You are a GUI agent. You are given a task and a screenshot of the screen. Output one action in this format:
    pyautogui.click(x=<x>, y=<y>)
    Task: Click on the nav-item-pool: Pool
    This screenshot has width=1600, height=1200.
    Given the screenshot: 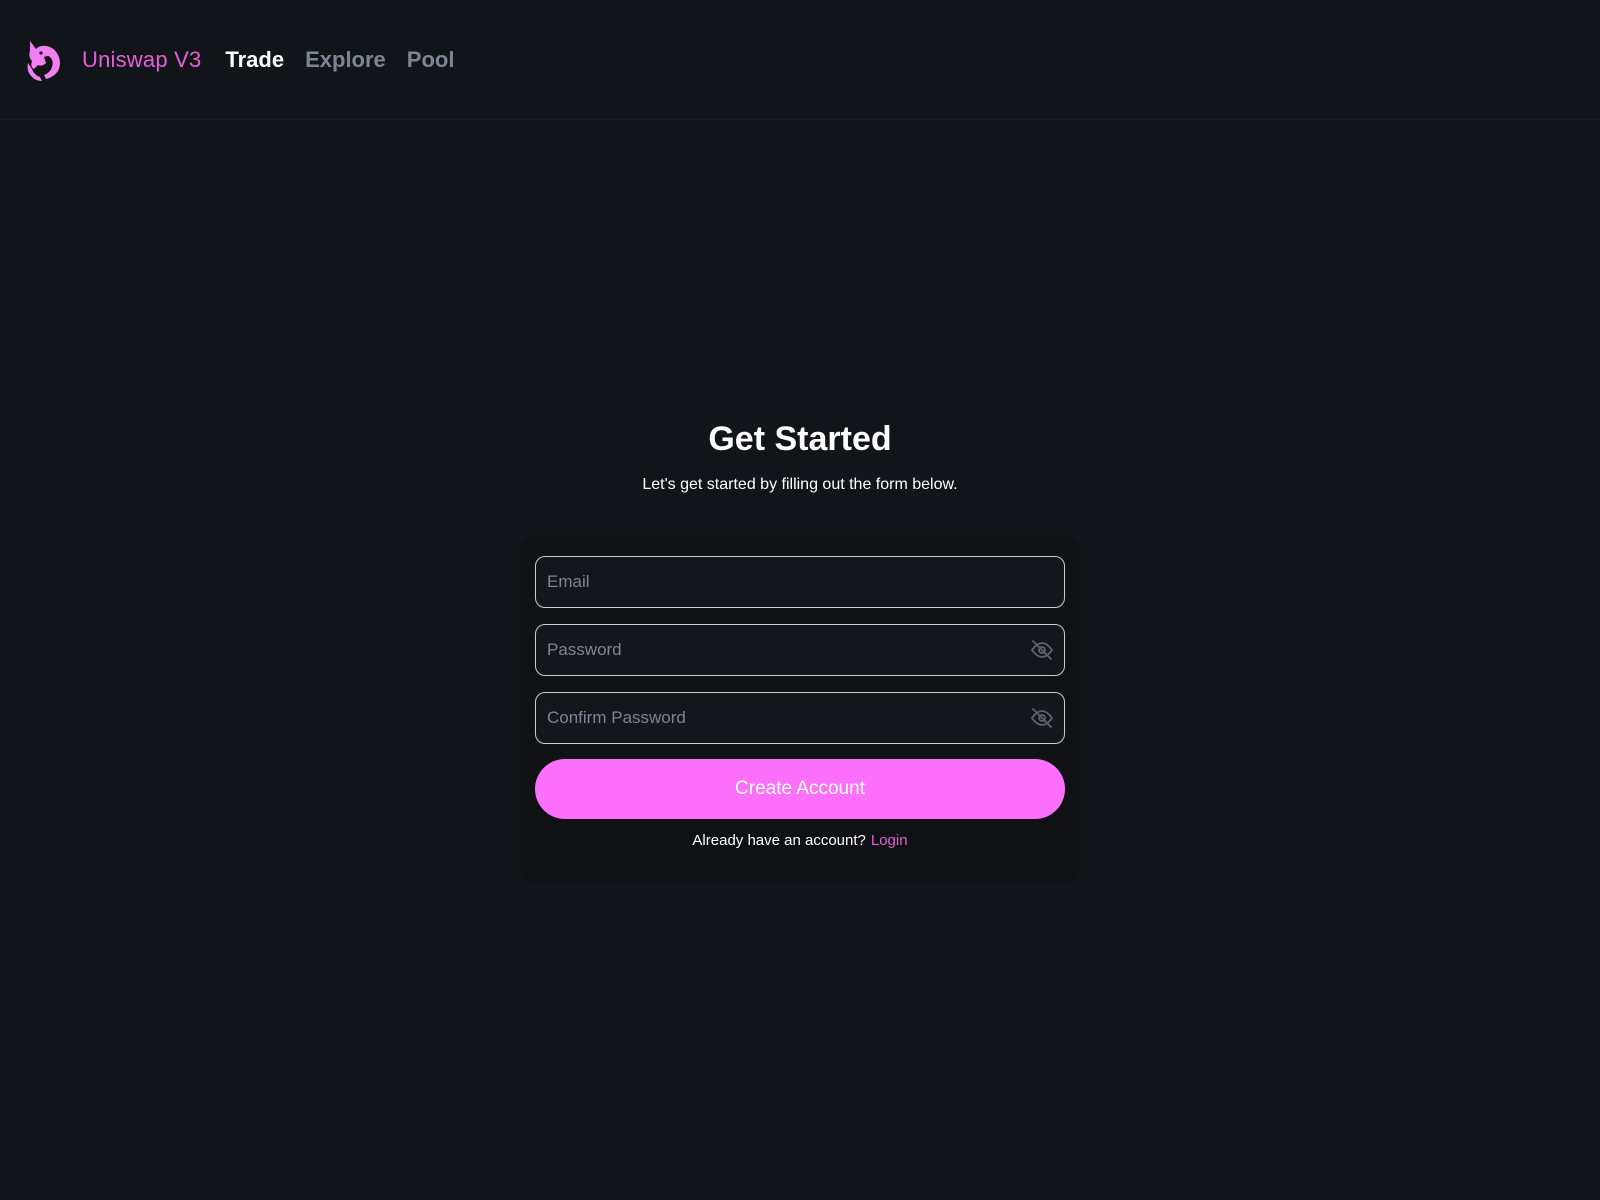 What is the action you would take?
    pyautogui.click(x=431, y=60)
    